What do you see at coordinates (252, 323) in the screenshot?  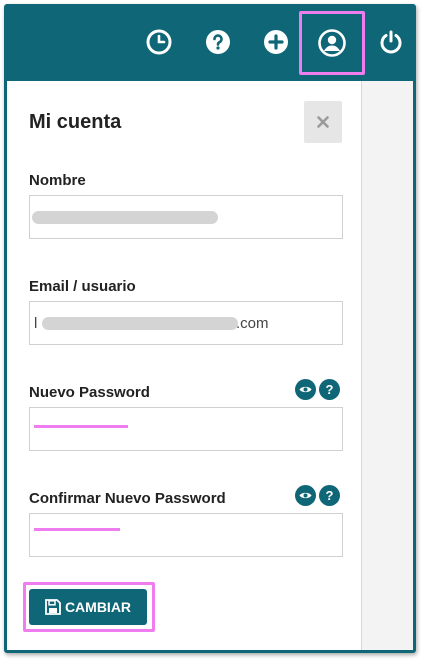 I see `email-suffix: .com` at bounding box center [252, 323].